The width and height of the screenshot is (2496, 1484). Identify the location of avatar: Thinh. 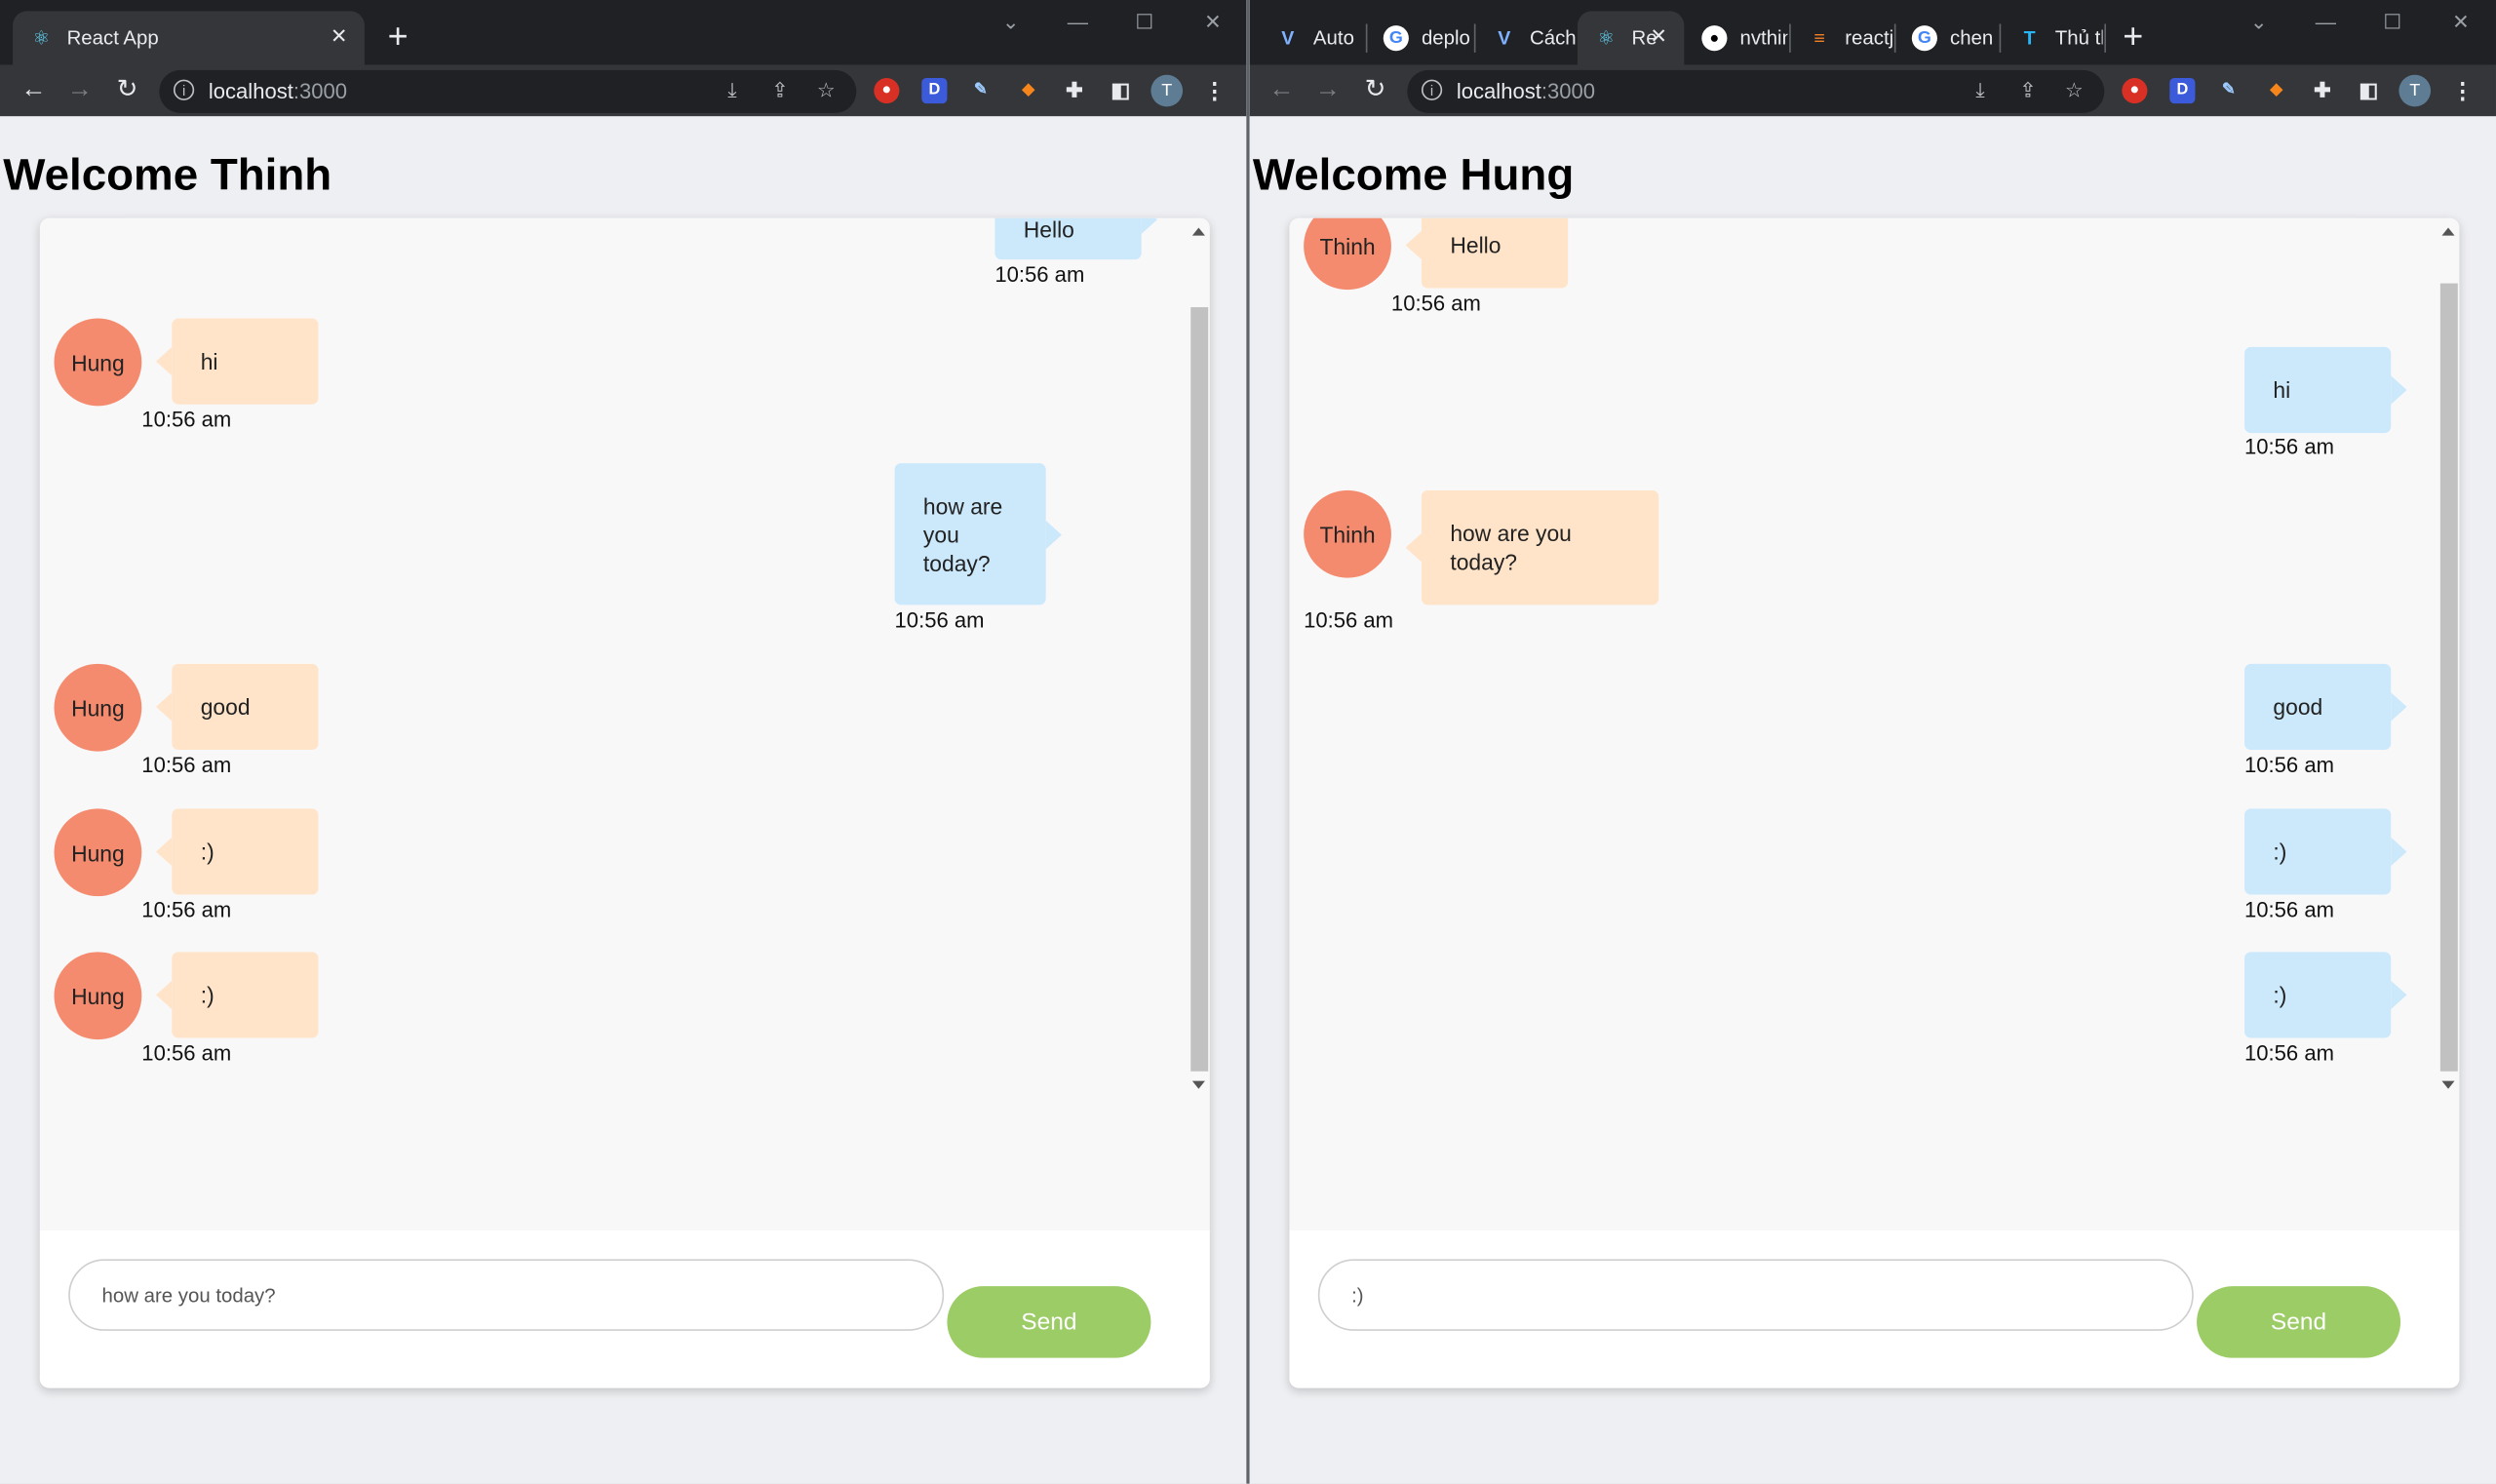
(1347, 254).